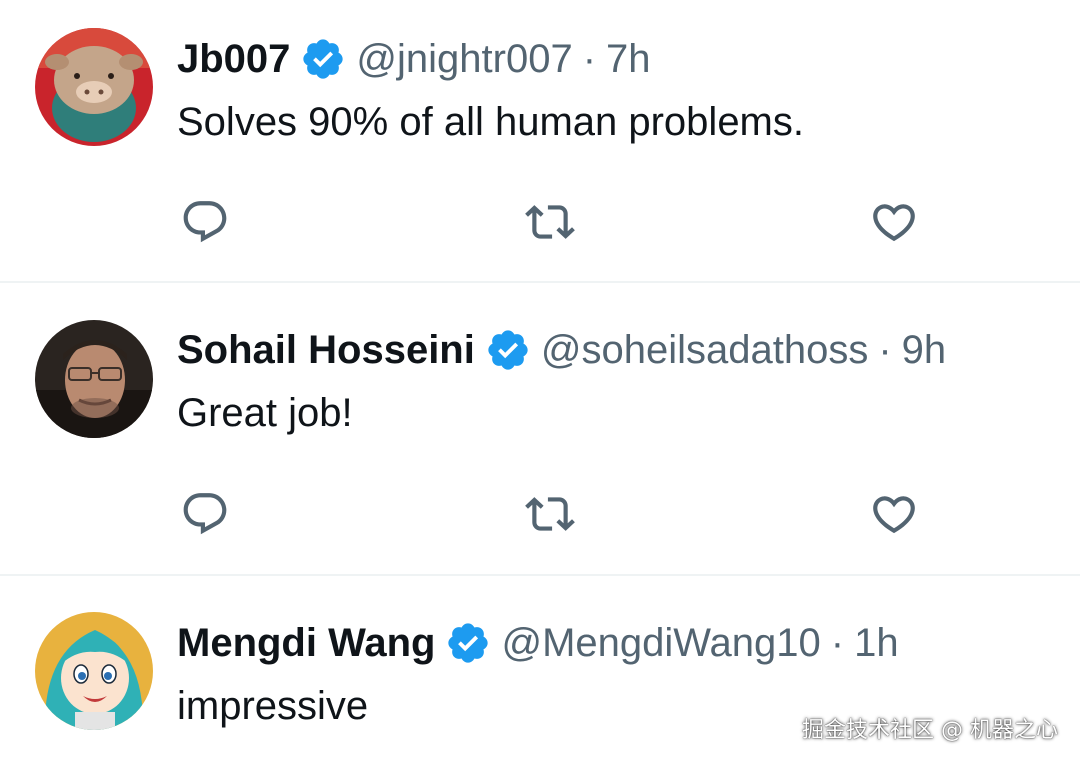 The height and width of the screenshot is (764, 1080). I want to click on watermark-text: 掘金技术社区 @ 机器之心, so click(930, 730).